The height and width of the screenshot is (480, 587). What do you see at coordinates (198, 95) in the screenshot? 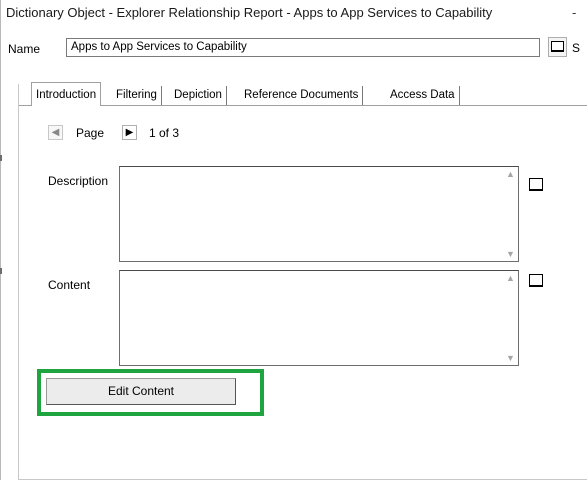
I see `tab-depiction: Depiction` at bounding box center [198, 95].